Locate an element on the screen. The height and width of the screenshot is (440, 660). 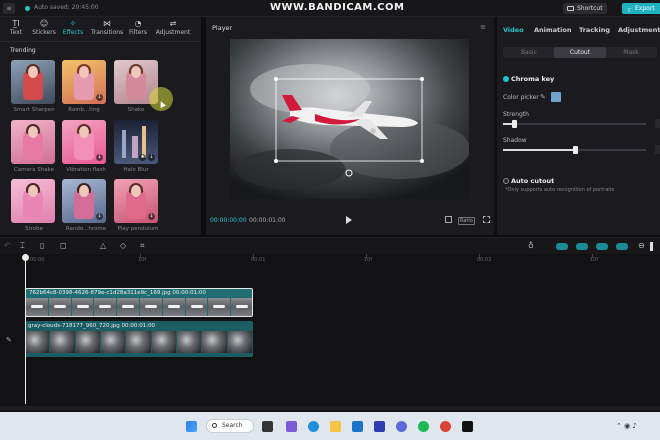
shortcut-button: Shortcut is located at coordinates (585, 8).